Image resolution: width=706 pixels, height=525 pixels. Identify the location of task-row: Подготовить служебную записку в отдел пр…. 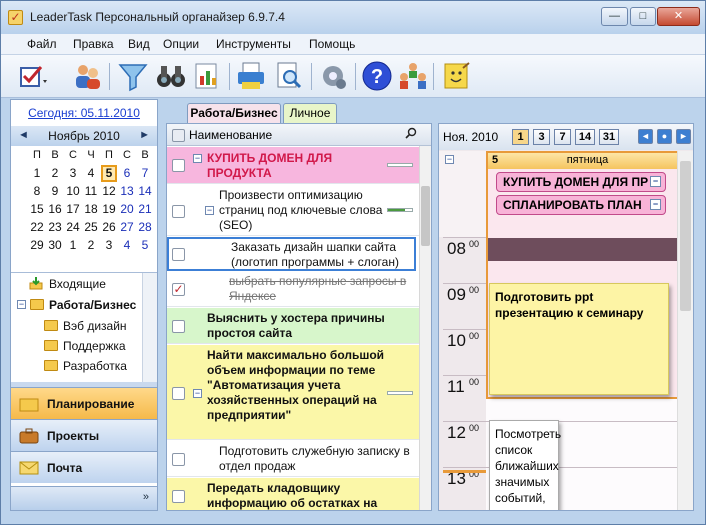
(299, 459).